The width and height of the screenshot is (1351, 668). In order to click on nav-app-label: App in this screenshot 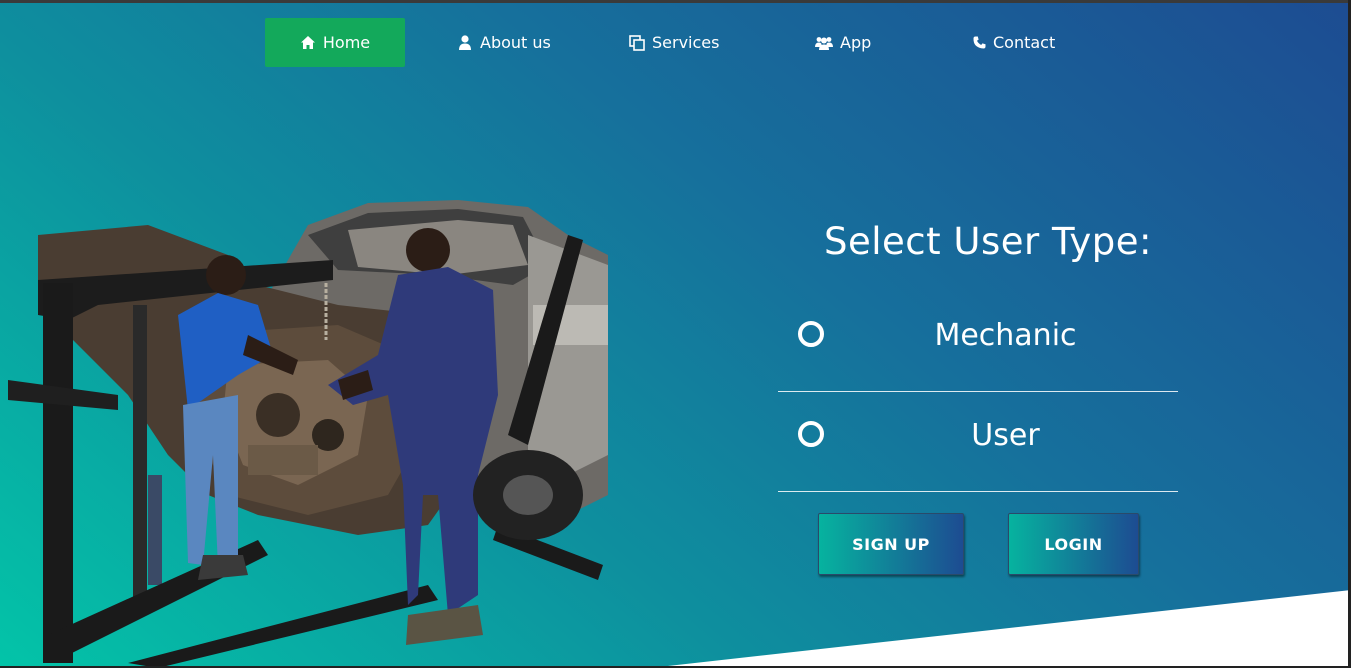, I will do `click(856, 42)`.